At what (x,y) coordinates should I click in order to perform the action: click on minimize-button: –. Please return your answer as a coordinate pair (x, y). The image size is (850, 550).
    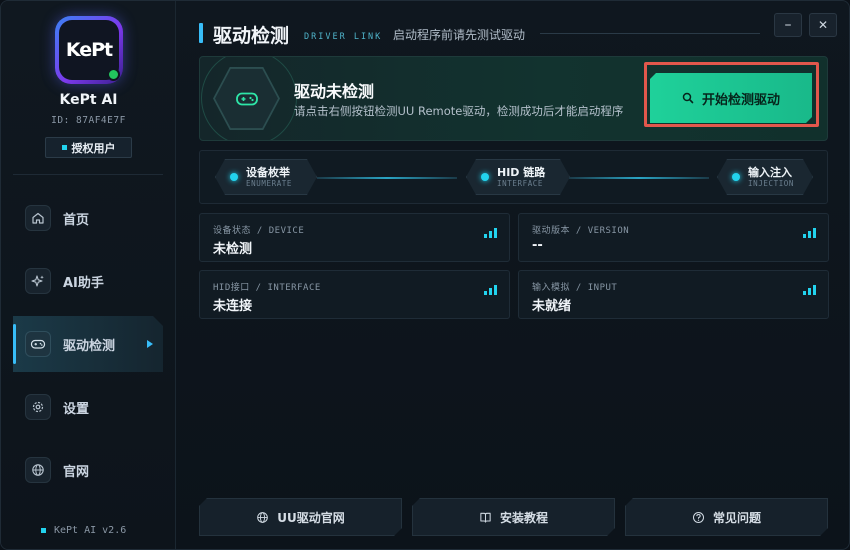
    Looking at the image, I should click on (788, 25).